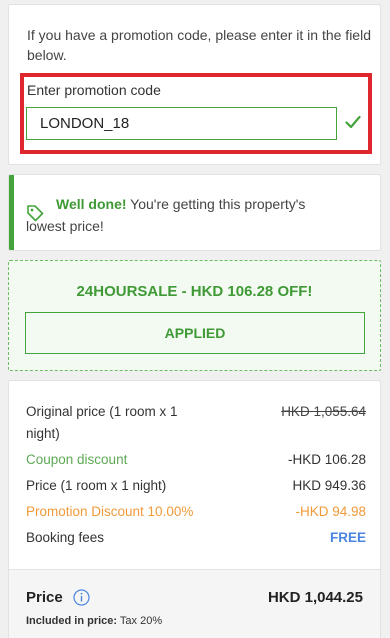 This screenshot has width=390, height=638. I want to click on coupon-discount-value: -HKD 106.28, so click(326, 459).